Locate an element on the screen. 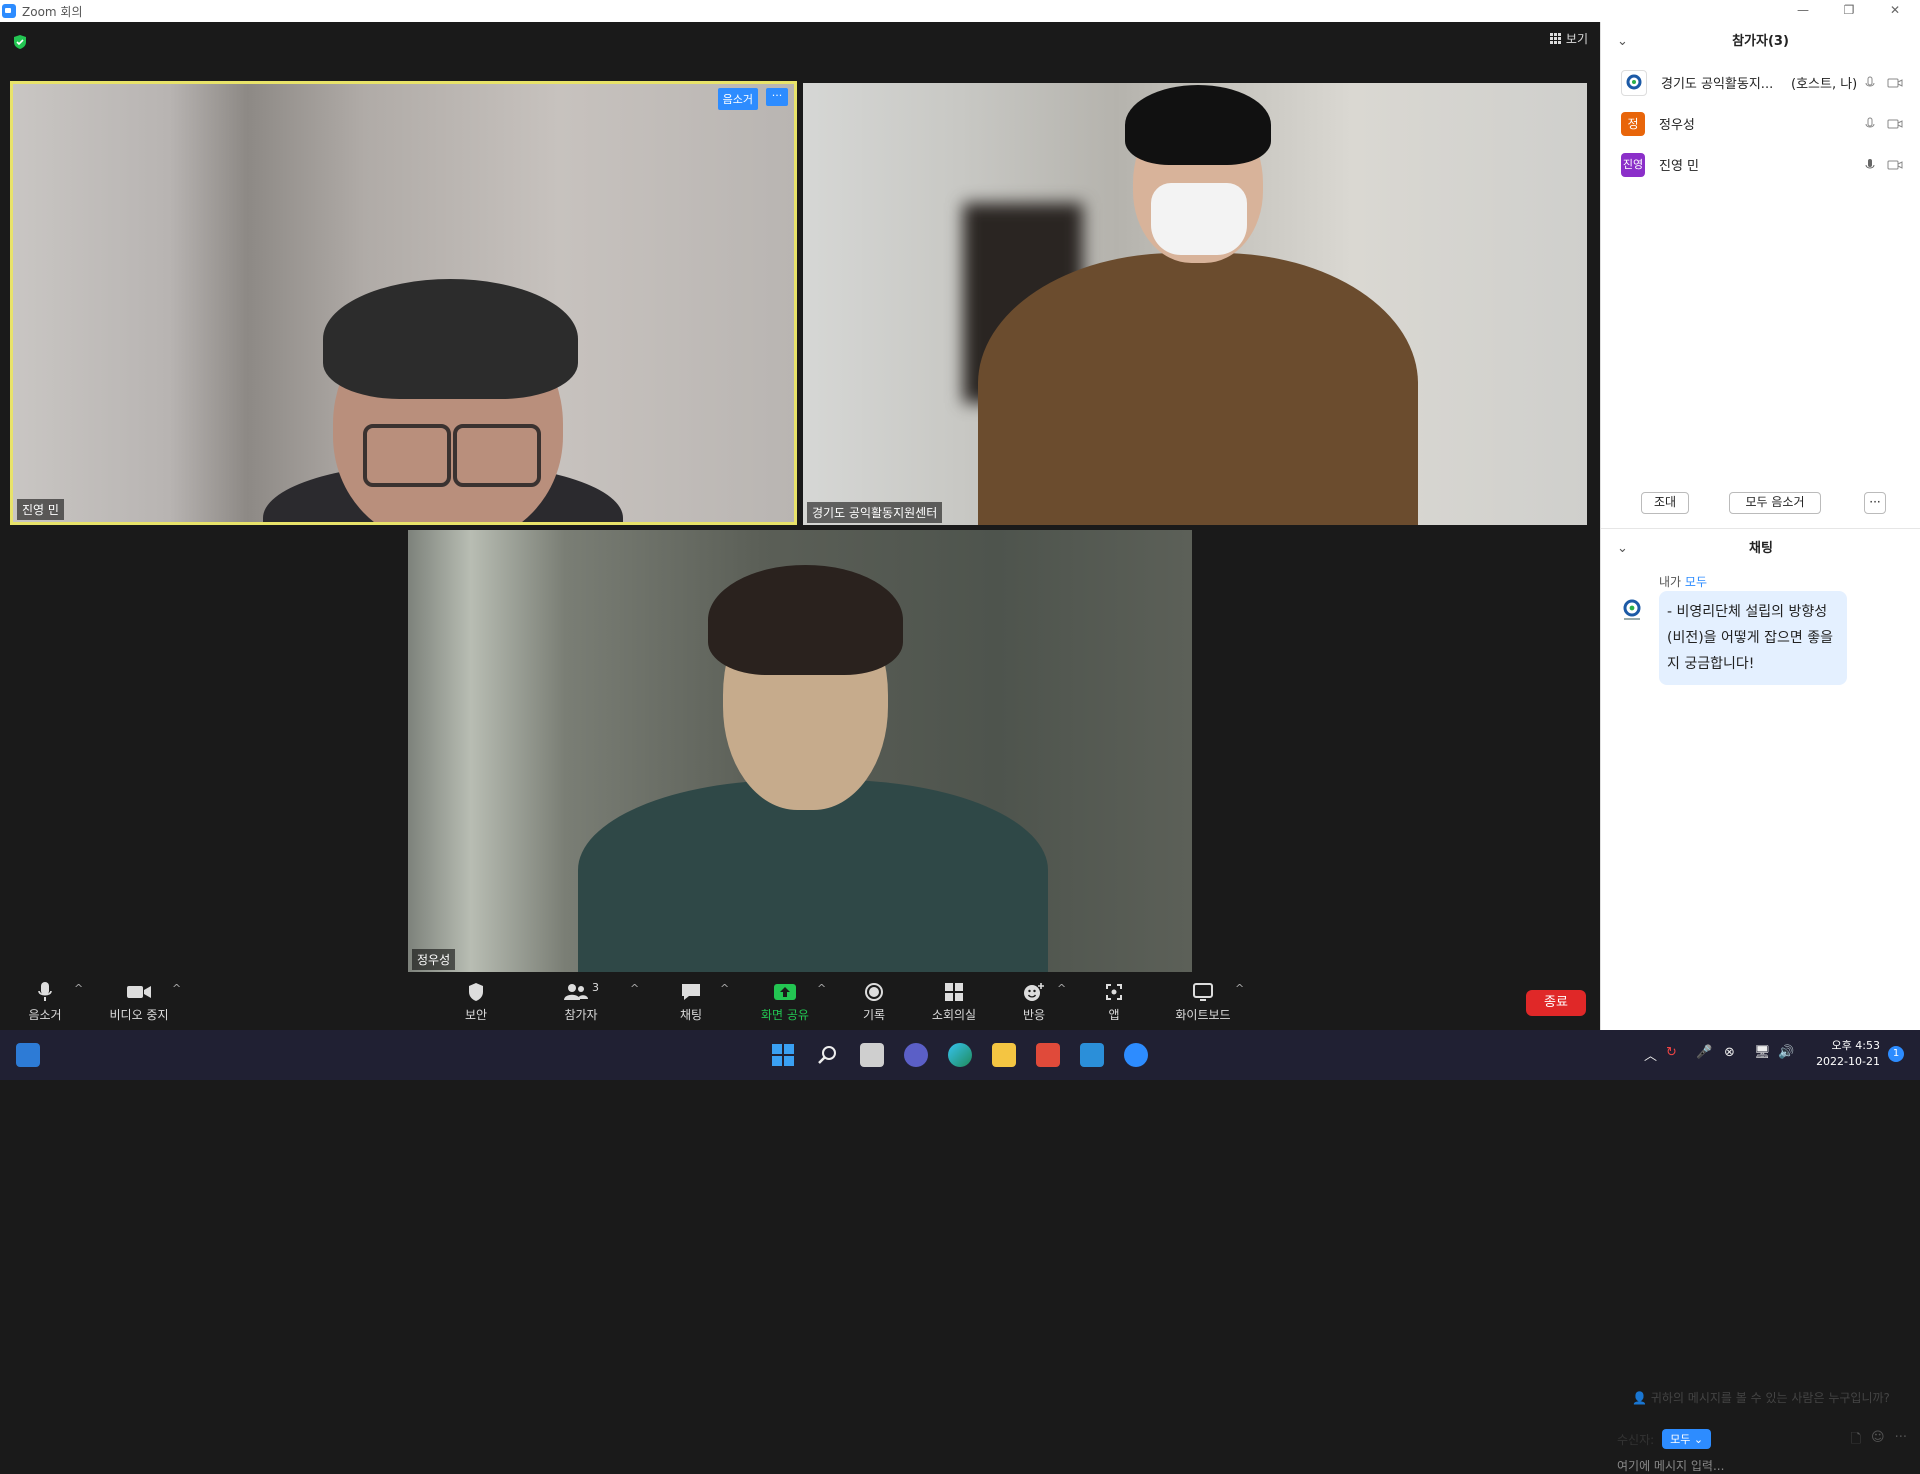  file-explorer-icon is located at coordinates (1004, 1055).